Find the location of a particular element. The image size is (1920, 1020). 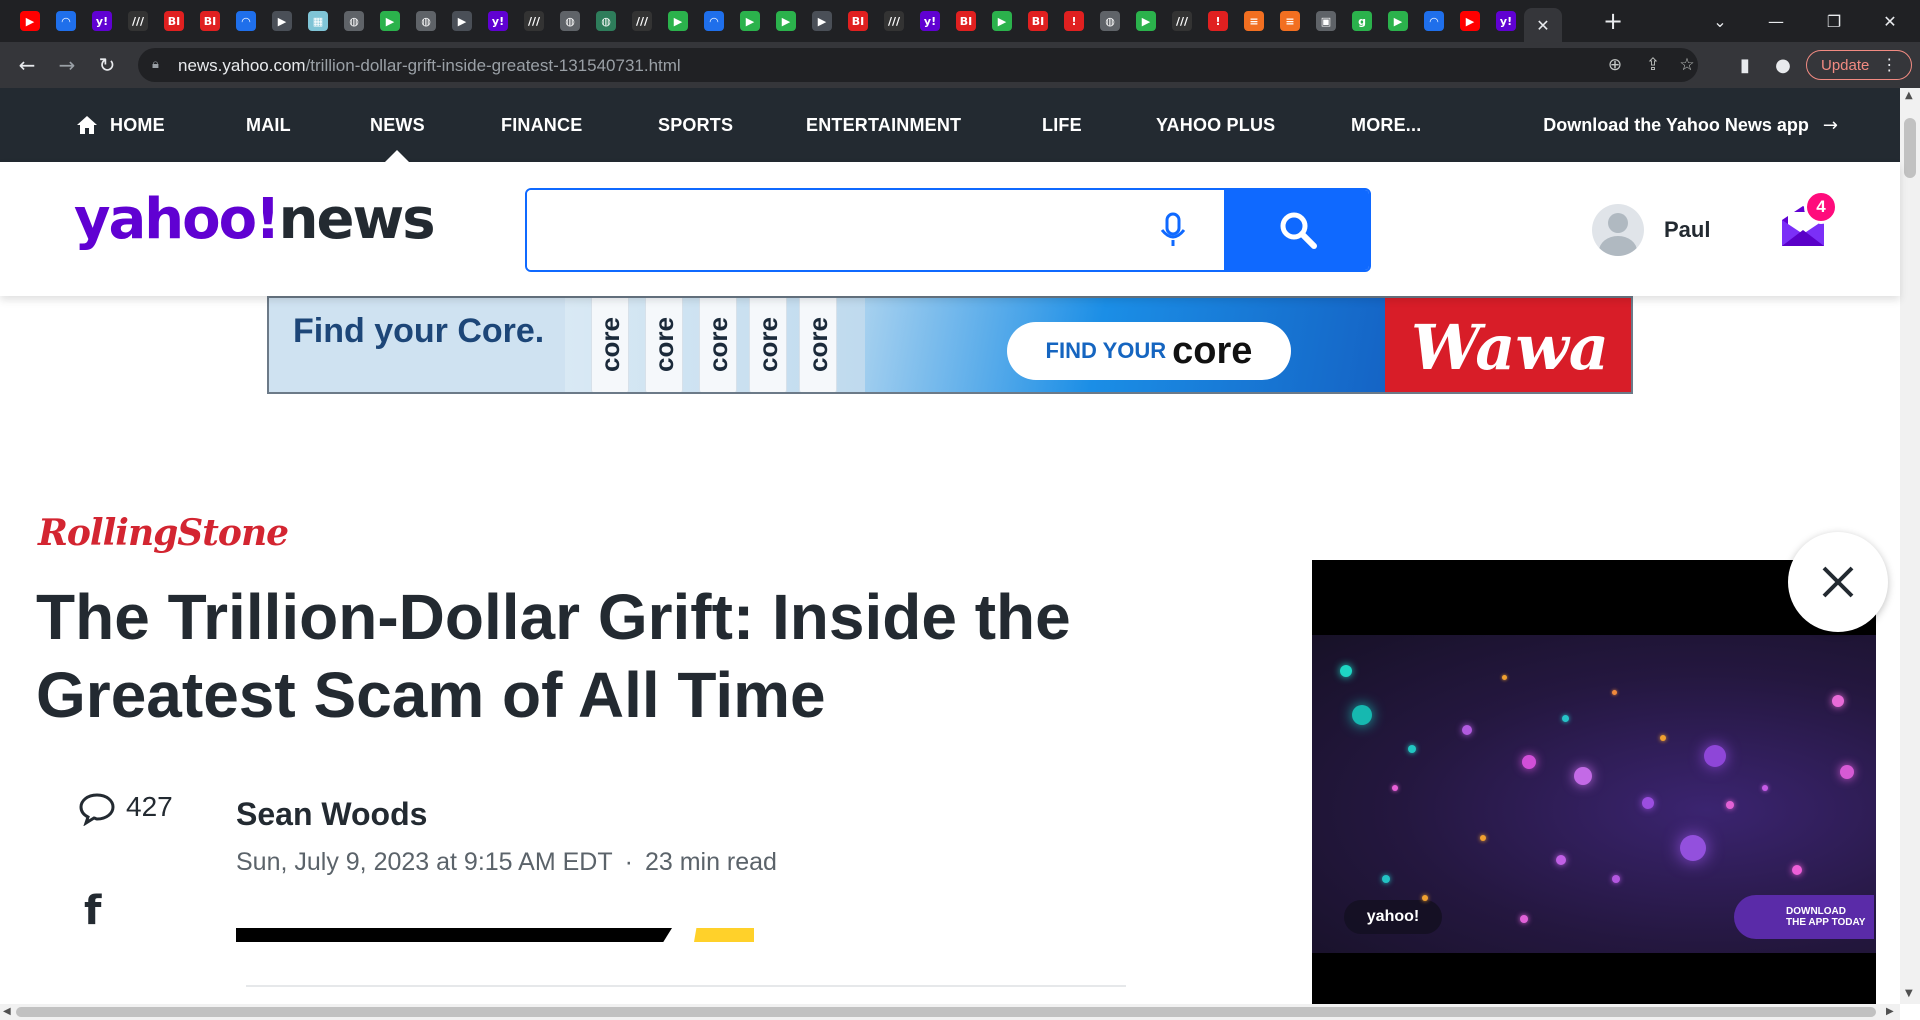

facebook-icon: f is located at coordinates (92, 911).